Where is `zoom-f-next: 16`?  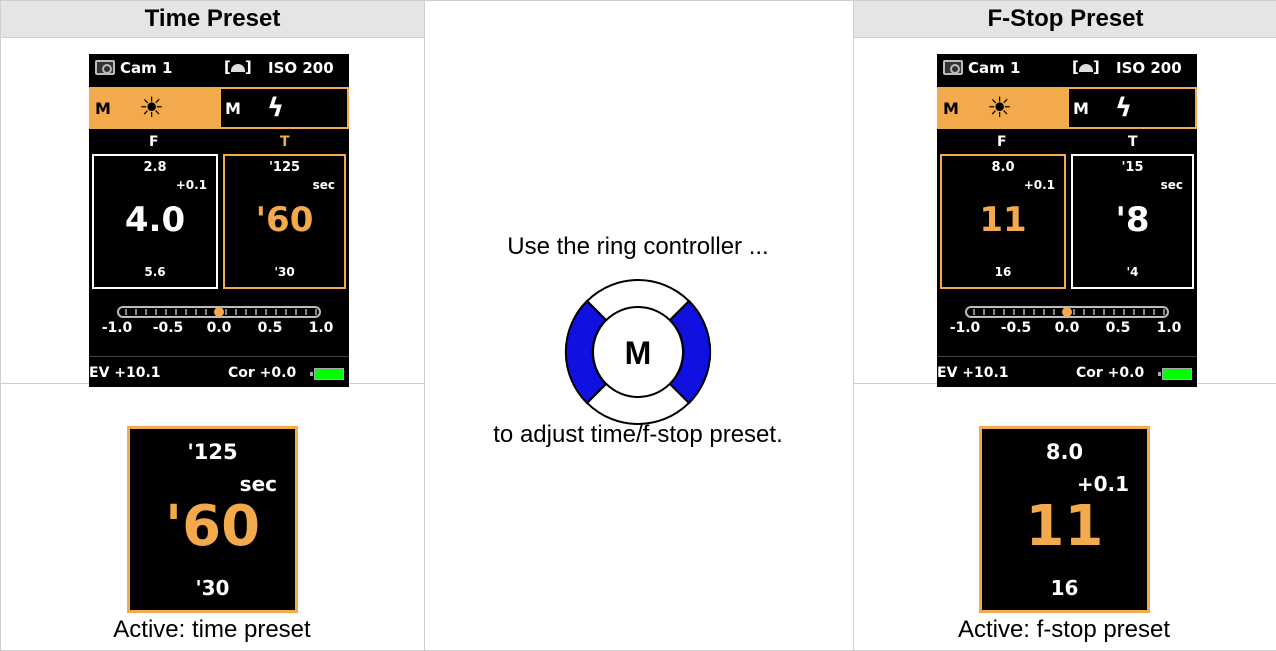
zoom-f-next: 16 is located at coordinates (1064, 588).